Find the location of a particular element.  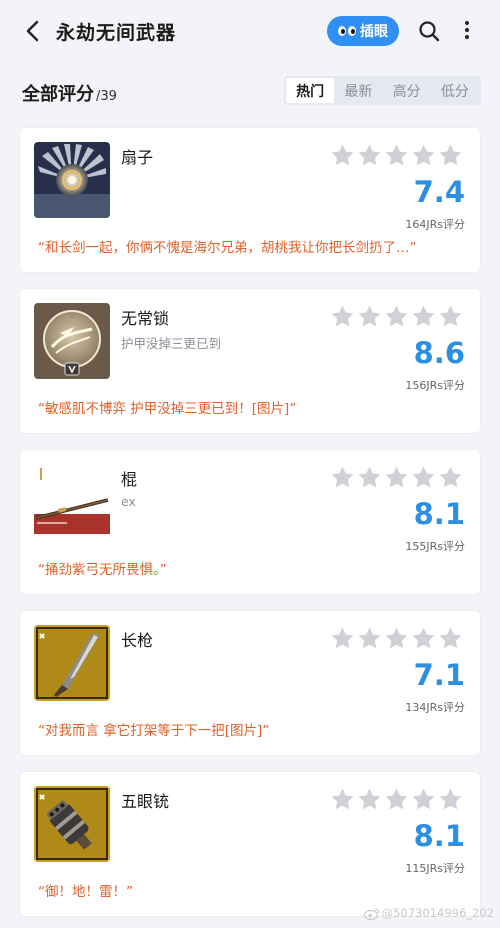

section-count: /39 is located at coordinates (106, 96).